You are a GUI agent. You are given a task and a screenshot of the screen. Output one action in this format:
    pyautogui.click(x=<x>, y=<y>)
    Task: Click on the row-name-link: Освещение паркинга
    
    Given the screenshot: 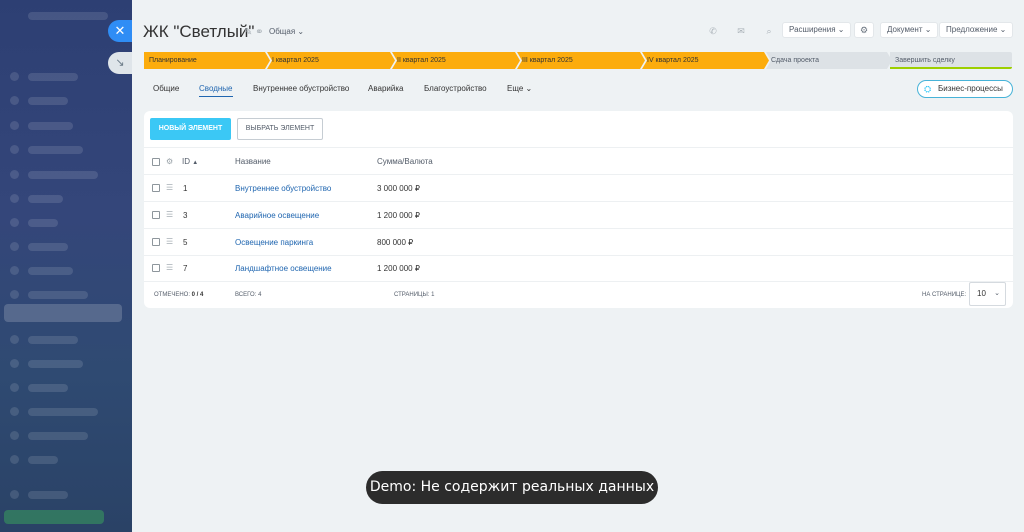 What is the action you would take?
    pyautogui.click(x=274, y=242)
    